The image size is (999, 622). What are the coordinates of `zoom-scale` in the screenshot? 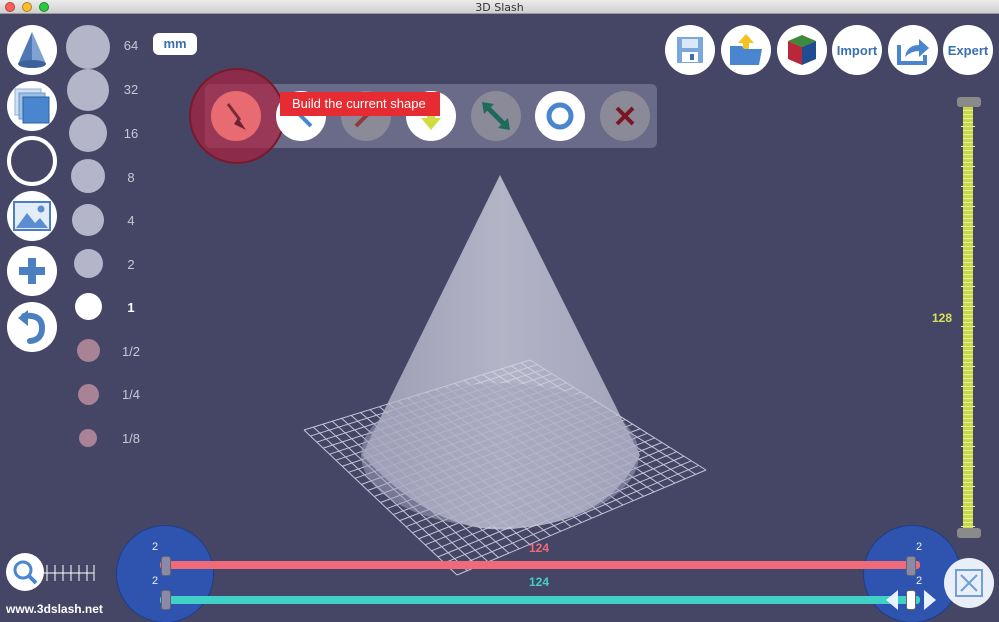 It's located at (70, 573).